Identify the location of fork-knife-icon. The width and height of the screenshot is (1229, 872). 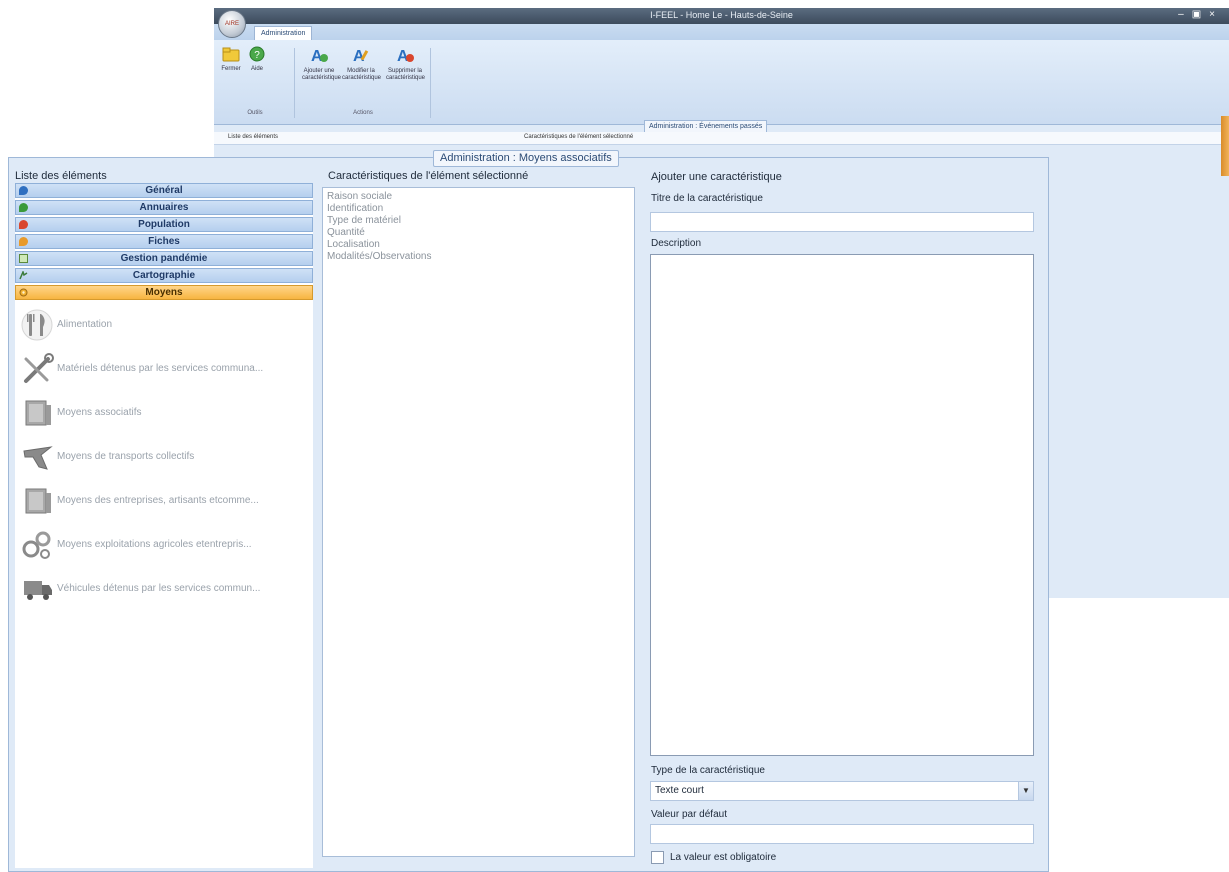
(37, 325).